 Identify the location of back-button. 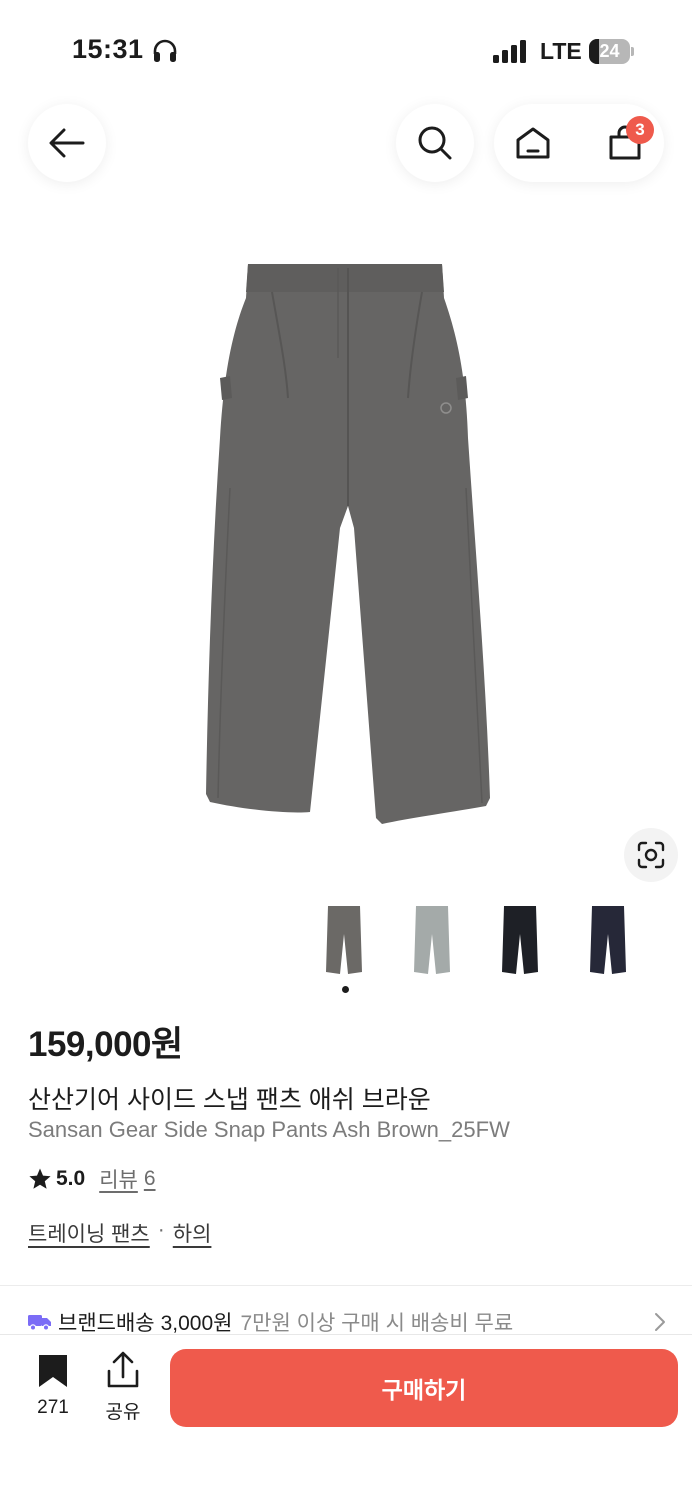
(67, 143).